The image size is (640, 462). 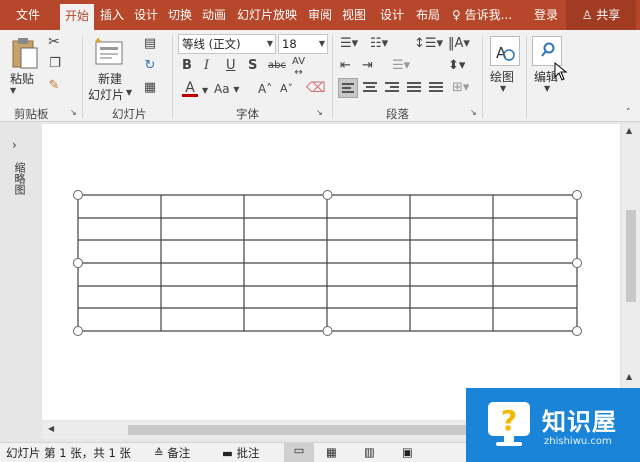 What do you see at coordinates (54, 85) in the screenshot?
I see `format-painter-icon: ✎` at bounding box center [54, 85].